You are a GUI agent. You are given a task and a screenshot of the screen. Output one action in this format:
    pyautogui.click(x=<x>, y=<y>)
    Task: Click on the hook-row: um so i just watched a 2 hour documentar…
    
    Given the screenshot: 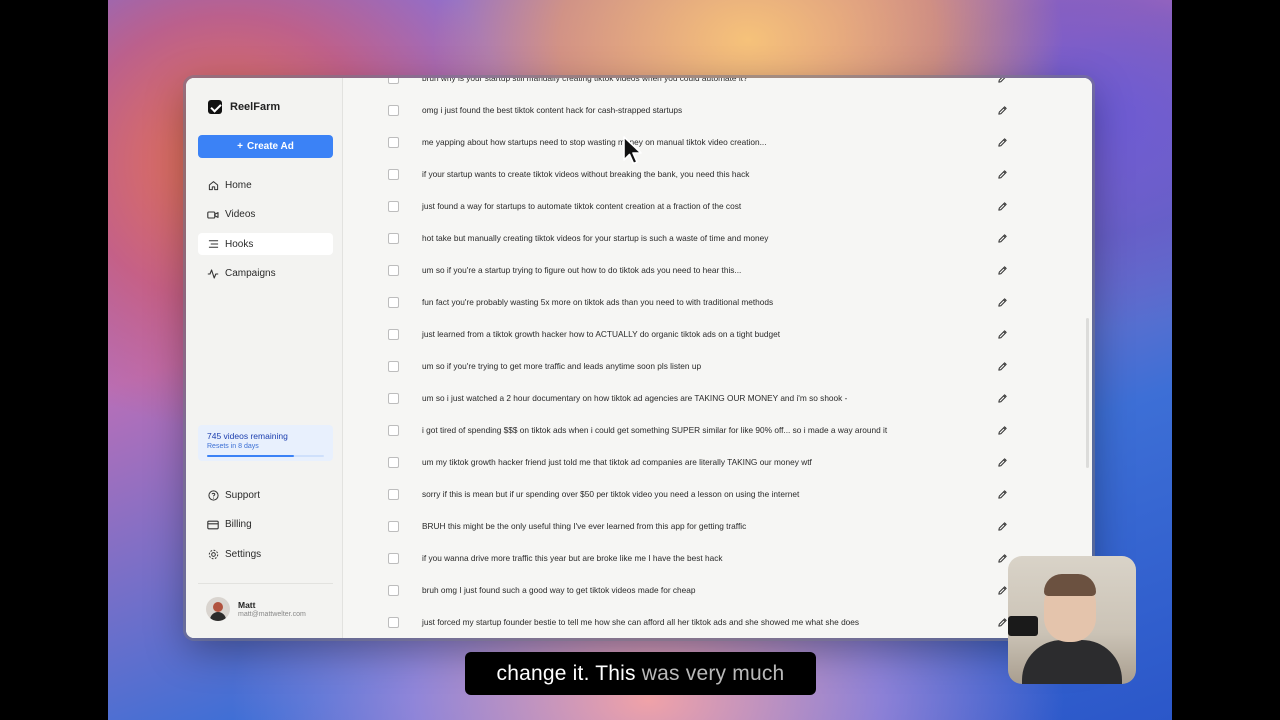 What is the action you would take?
    pyautogui.click(x=717, y=398)
    